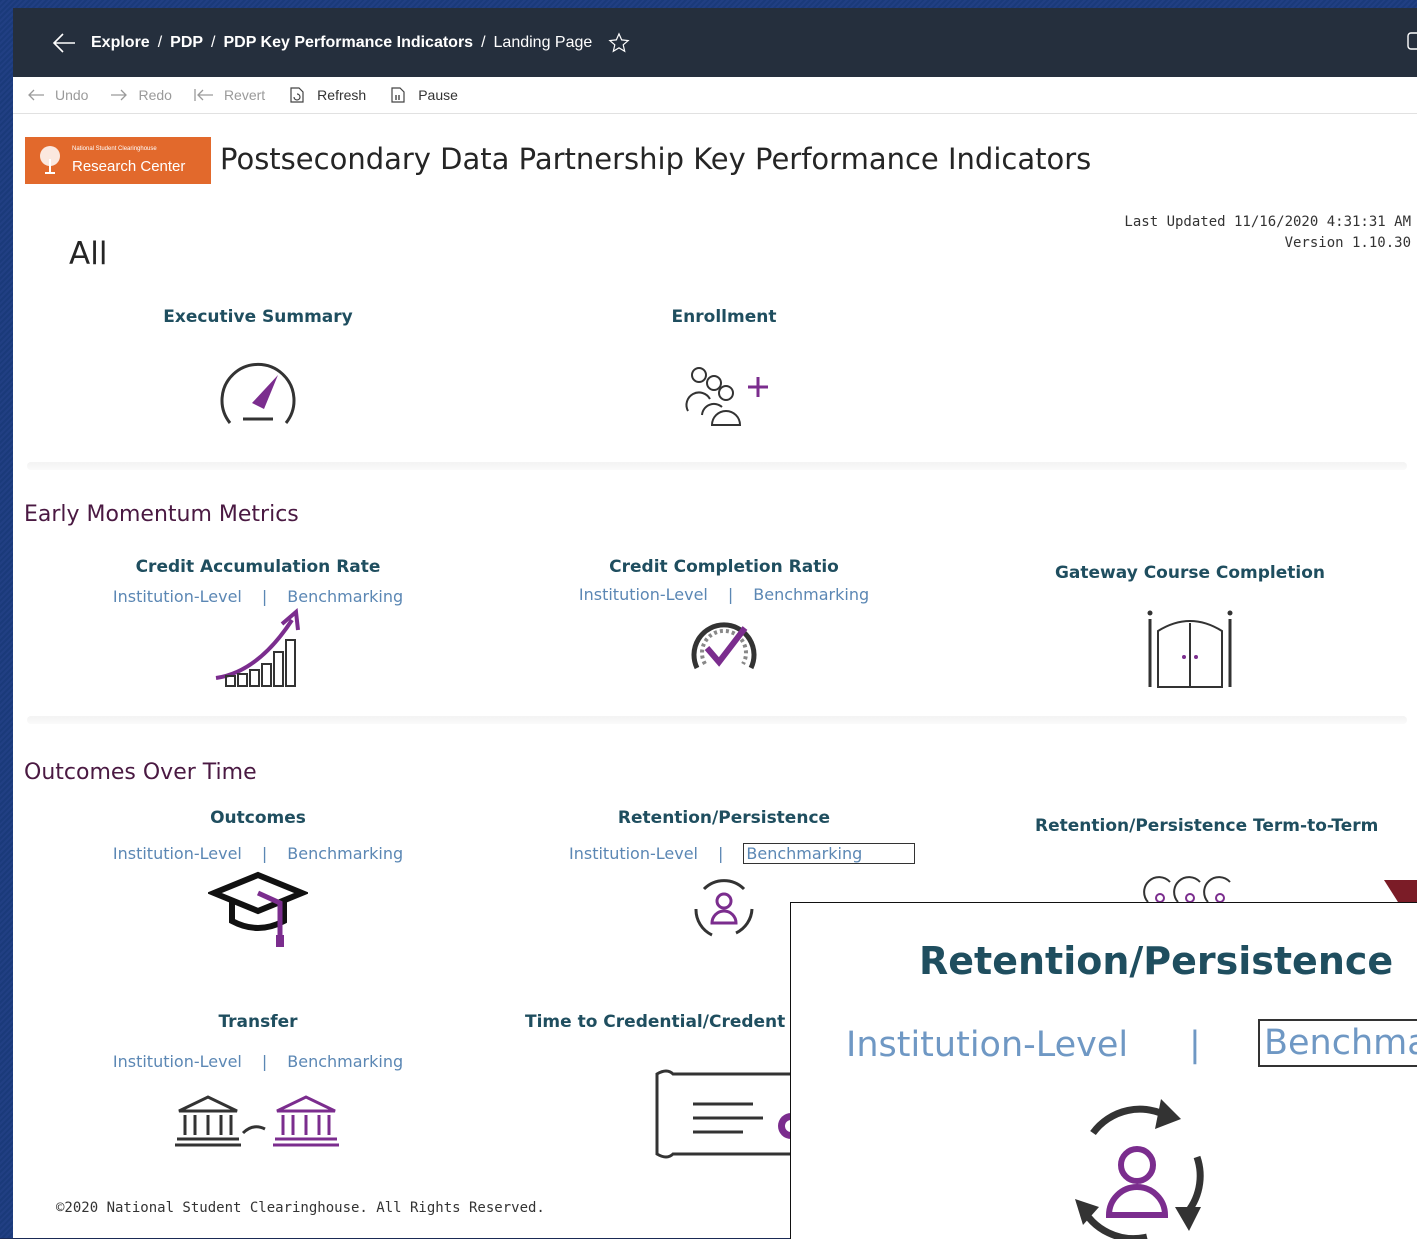 This screenshot has width=1417, height=1239. Describe the element at coordinates (708, 4) in the screenshot. I see `background-strip-top` at that location.